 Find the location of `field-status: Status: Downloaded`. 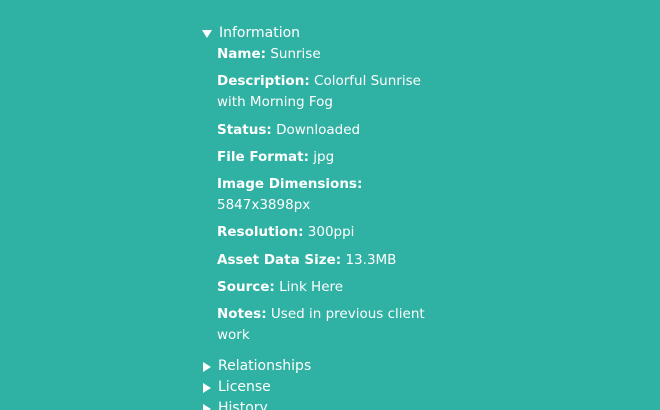

field-status: Status: Downloaded is located at coordinates (337, 130).